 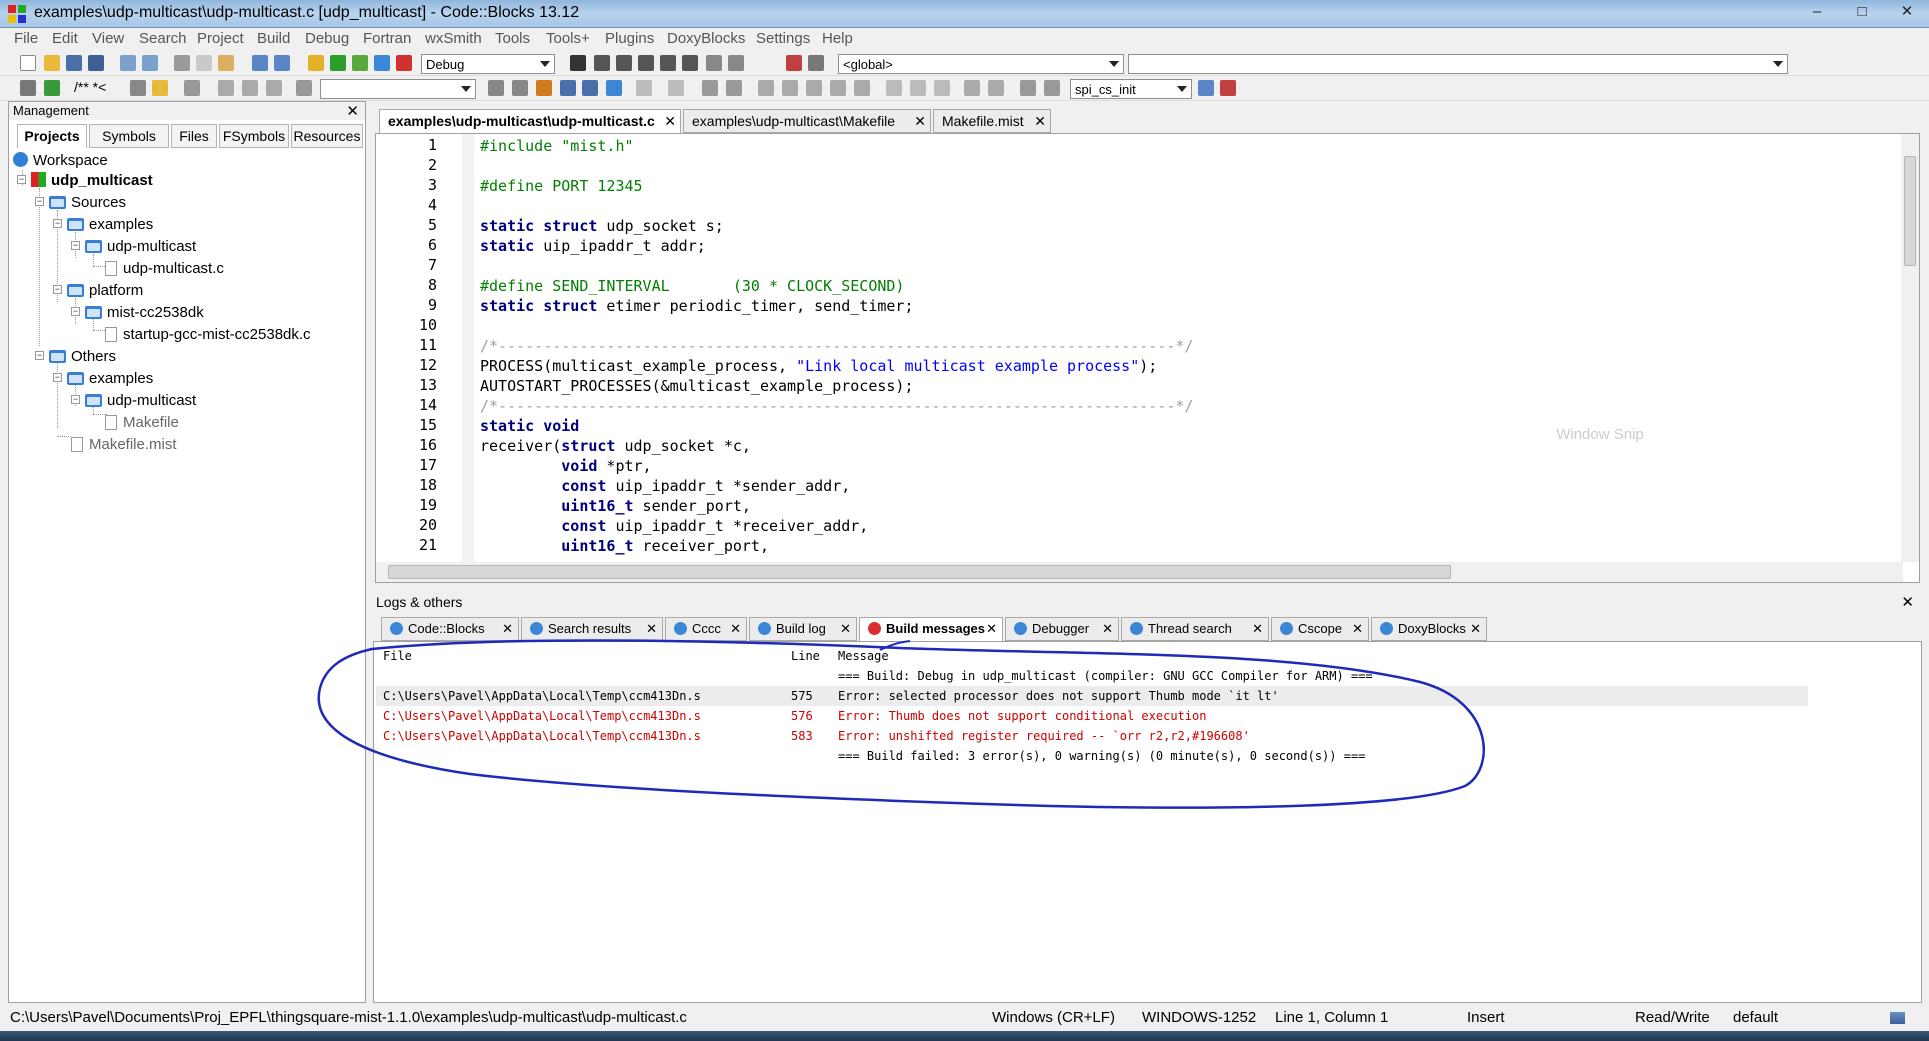 What do you see at coordinates (1486, 1017) in the screenshot?
I see `status-insert-mode: Insert` at bounding box center [1486, 1017].